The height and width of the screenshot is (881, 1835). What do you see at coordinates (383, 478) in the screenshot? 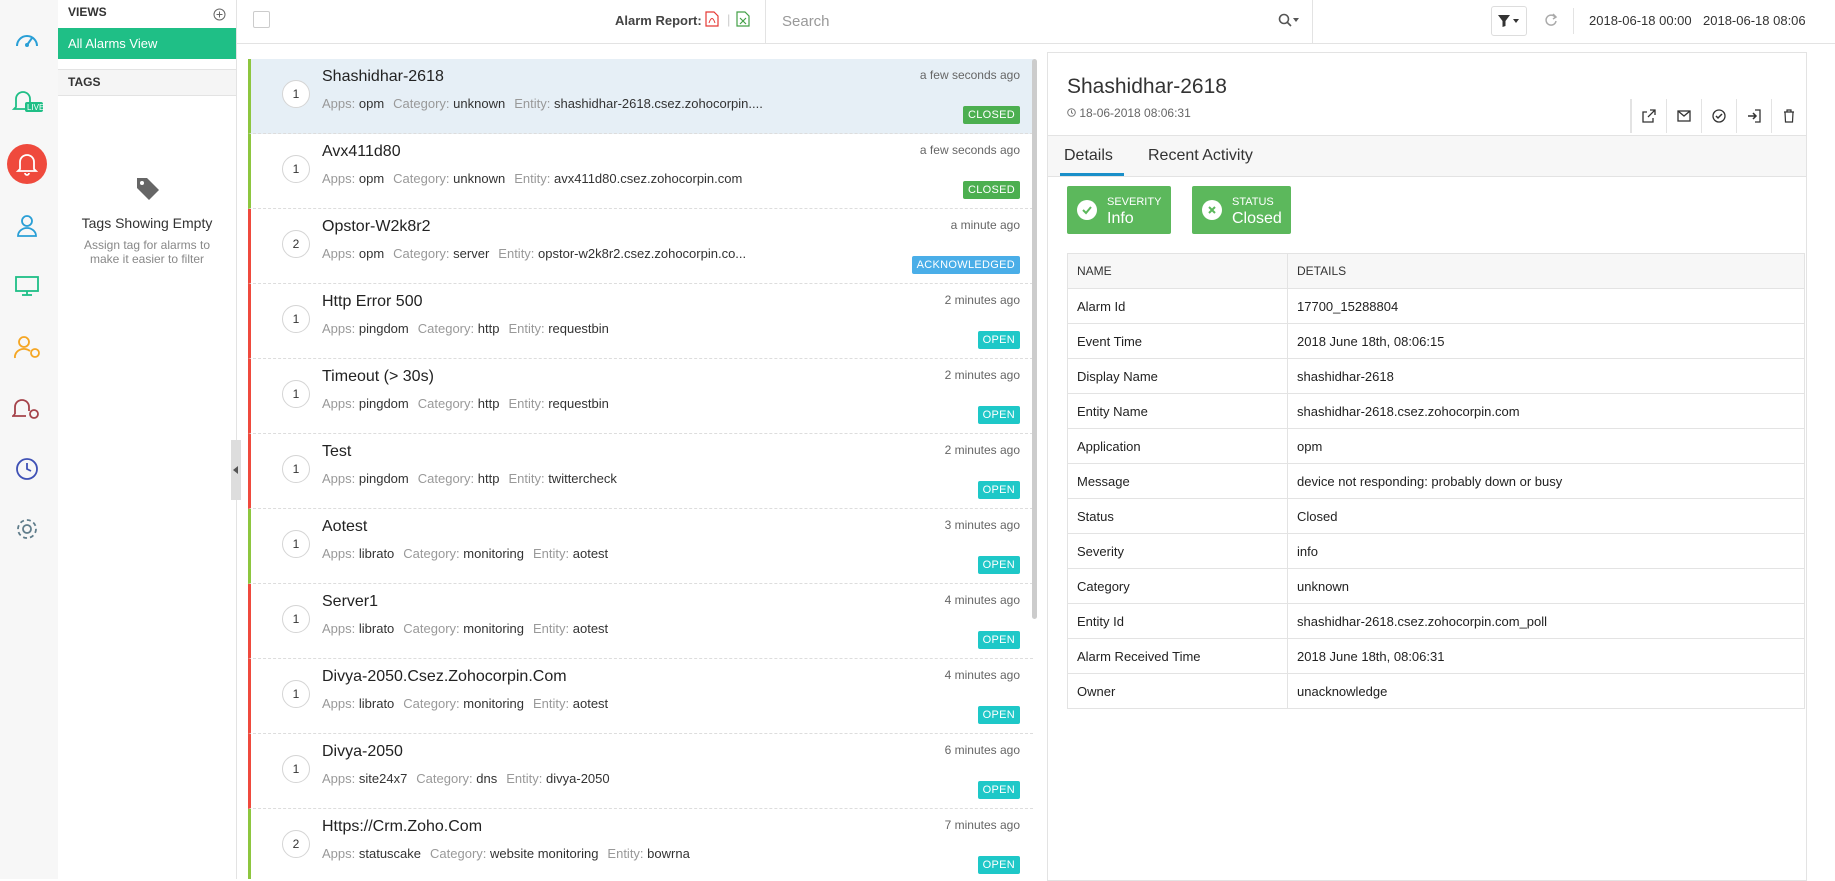
I see `alarm-apps: pingdom` at bounding box center [383, 478].